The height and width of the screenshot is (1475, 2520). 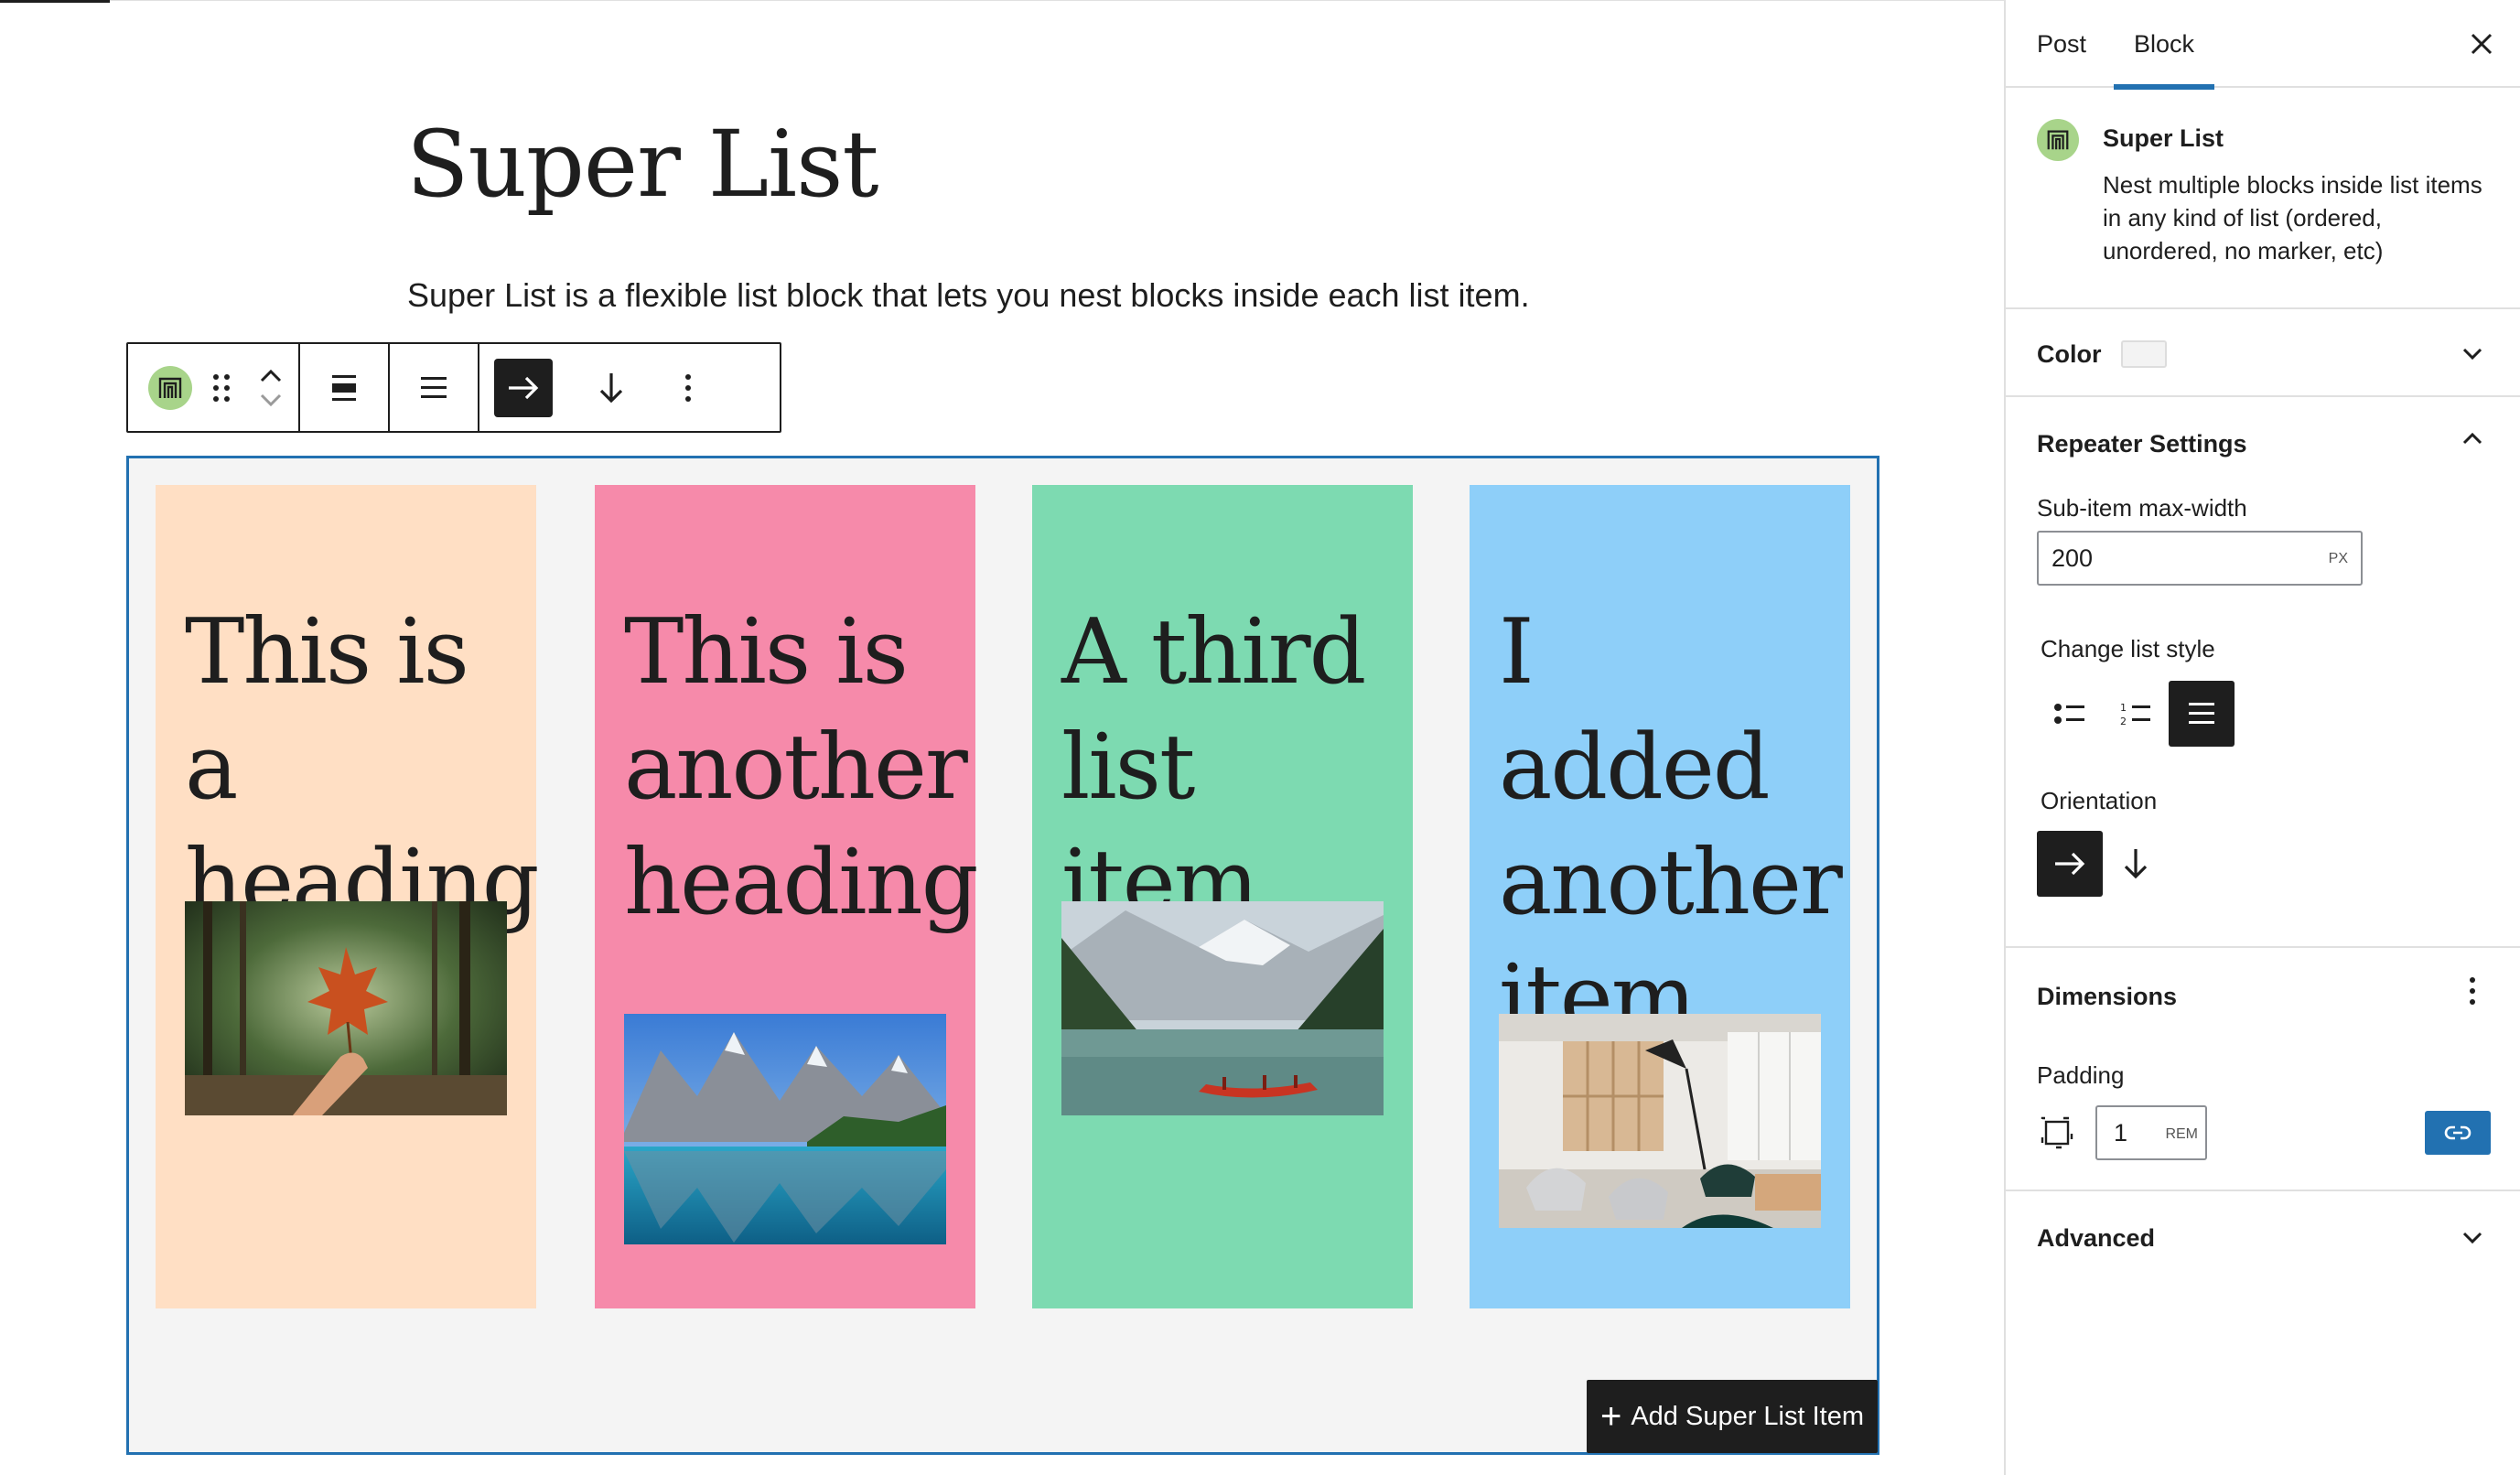 I want to click on post-title: Super List, so click(x=642, y=164).